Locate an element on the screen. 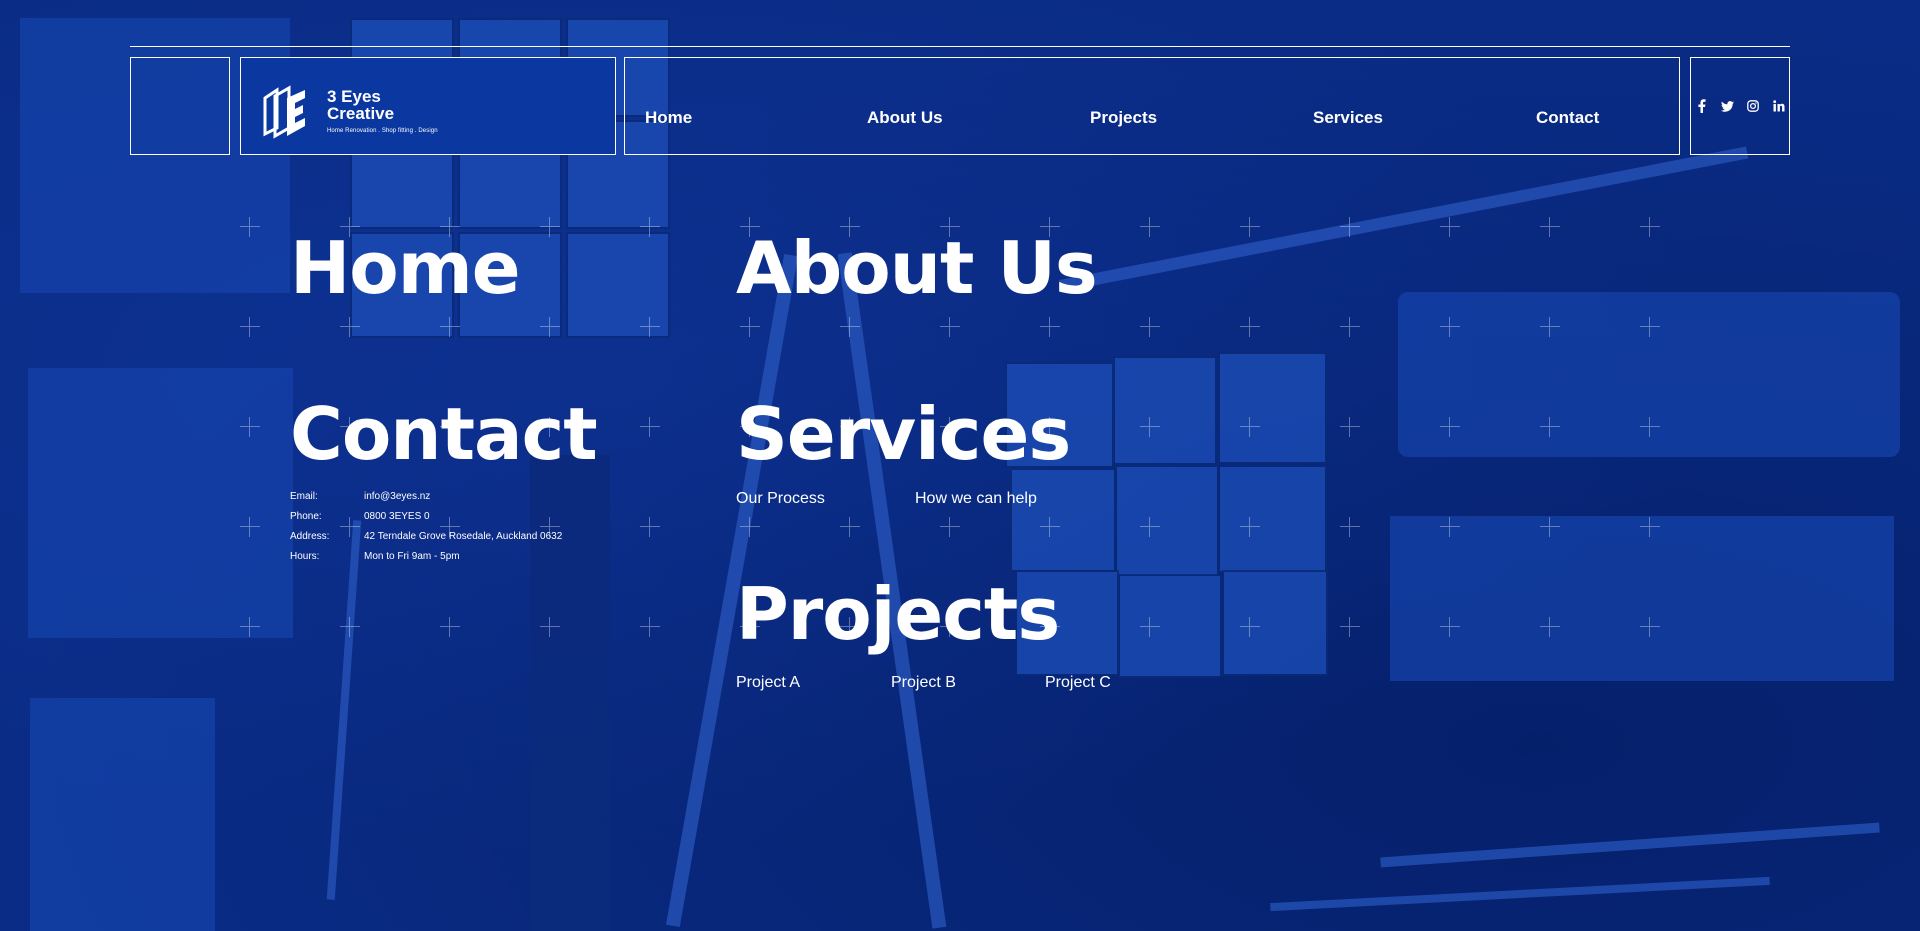  section-title-about-us: About Us is located at coordinates (917, 268).